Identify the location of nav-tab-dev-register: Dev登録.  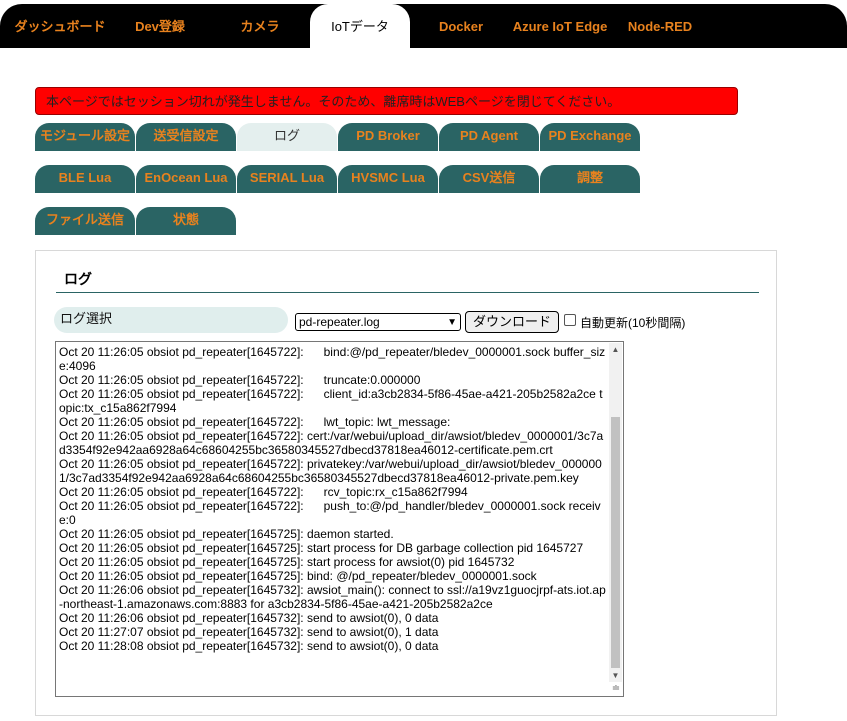
(160, 26).